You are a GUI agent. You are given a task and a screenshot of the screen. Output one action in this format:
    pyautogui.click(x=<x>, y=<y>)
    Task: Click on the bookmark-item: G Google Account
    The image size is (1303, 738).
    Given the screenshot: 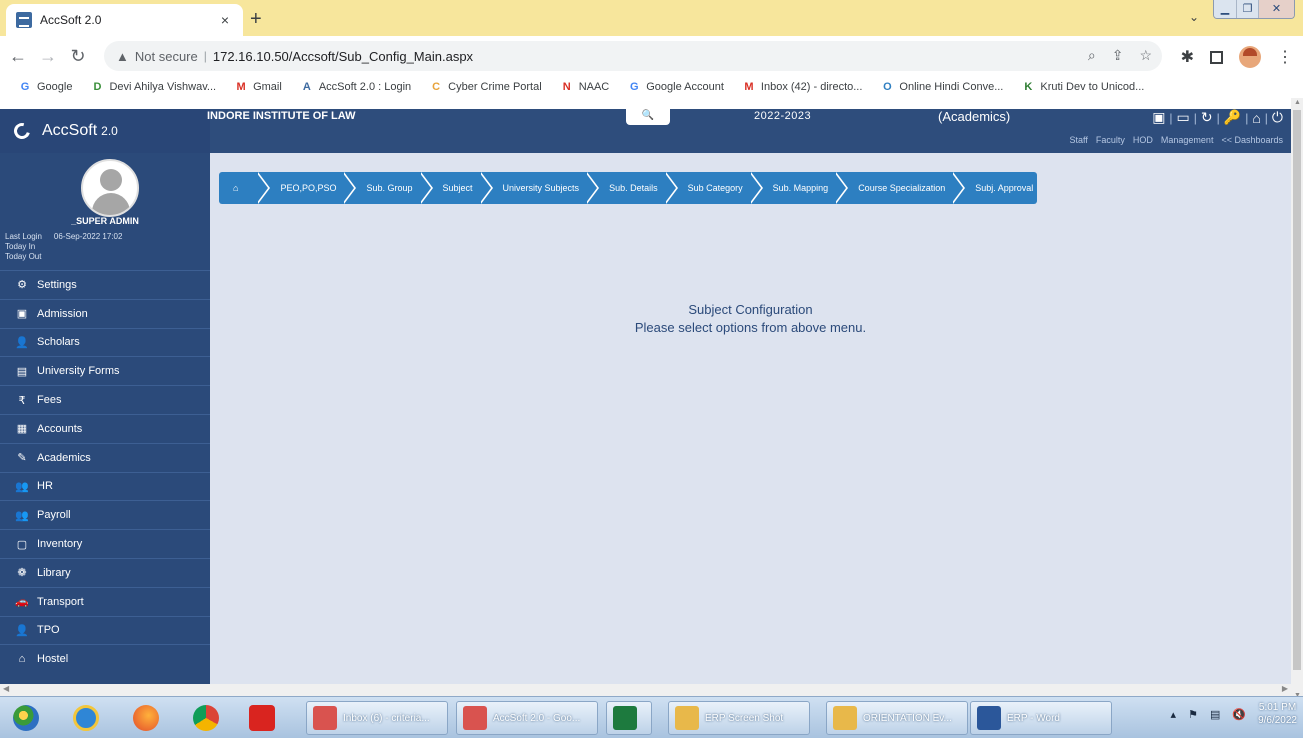 What is the action you would take?
    pyautogui.click(x=675, y=87)
    